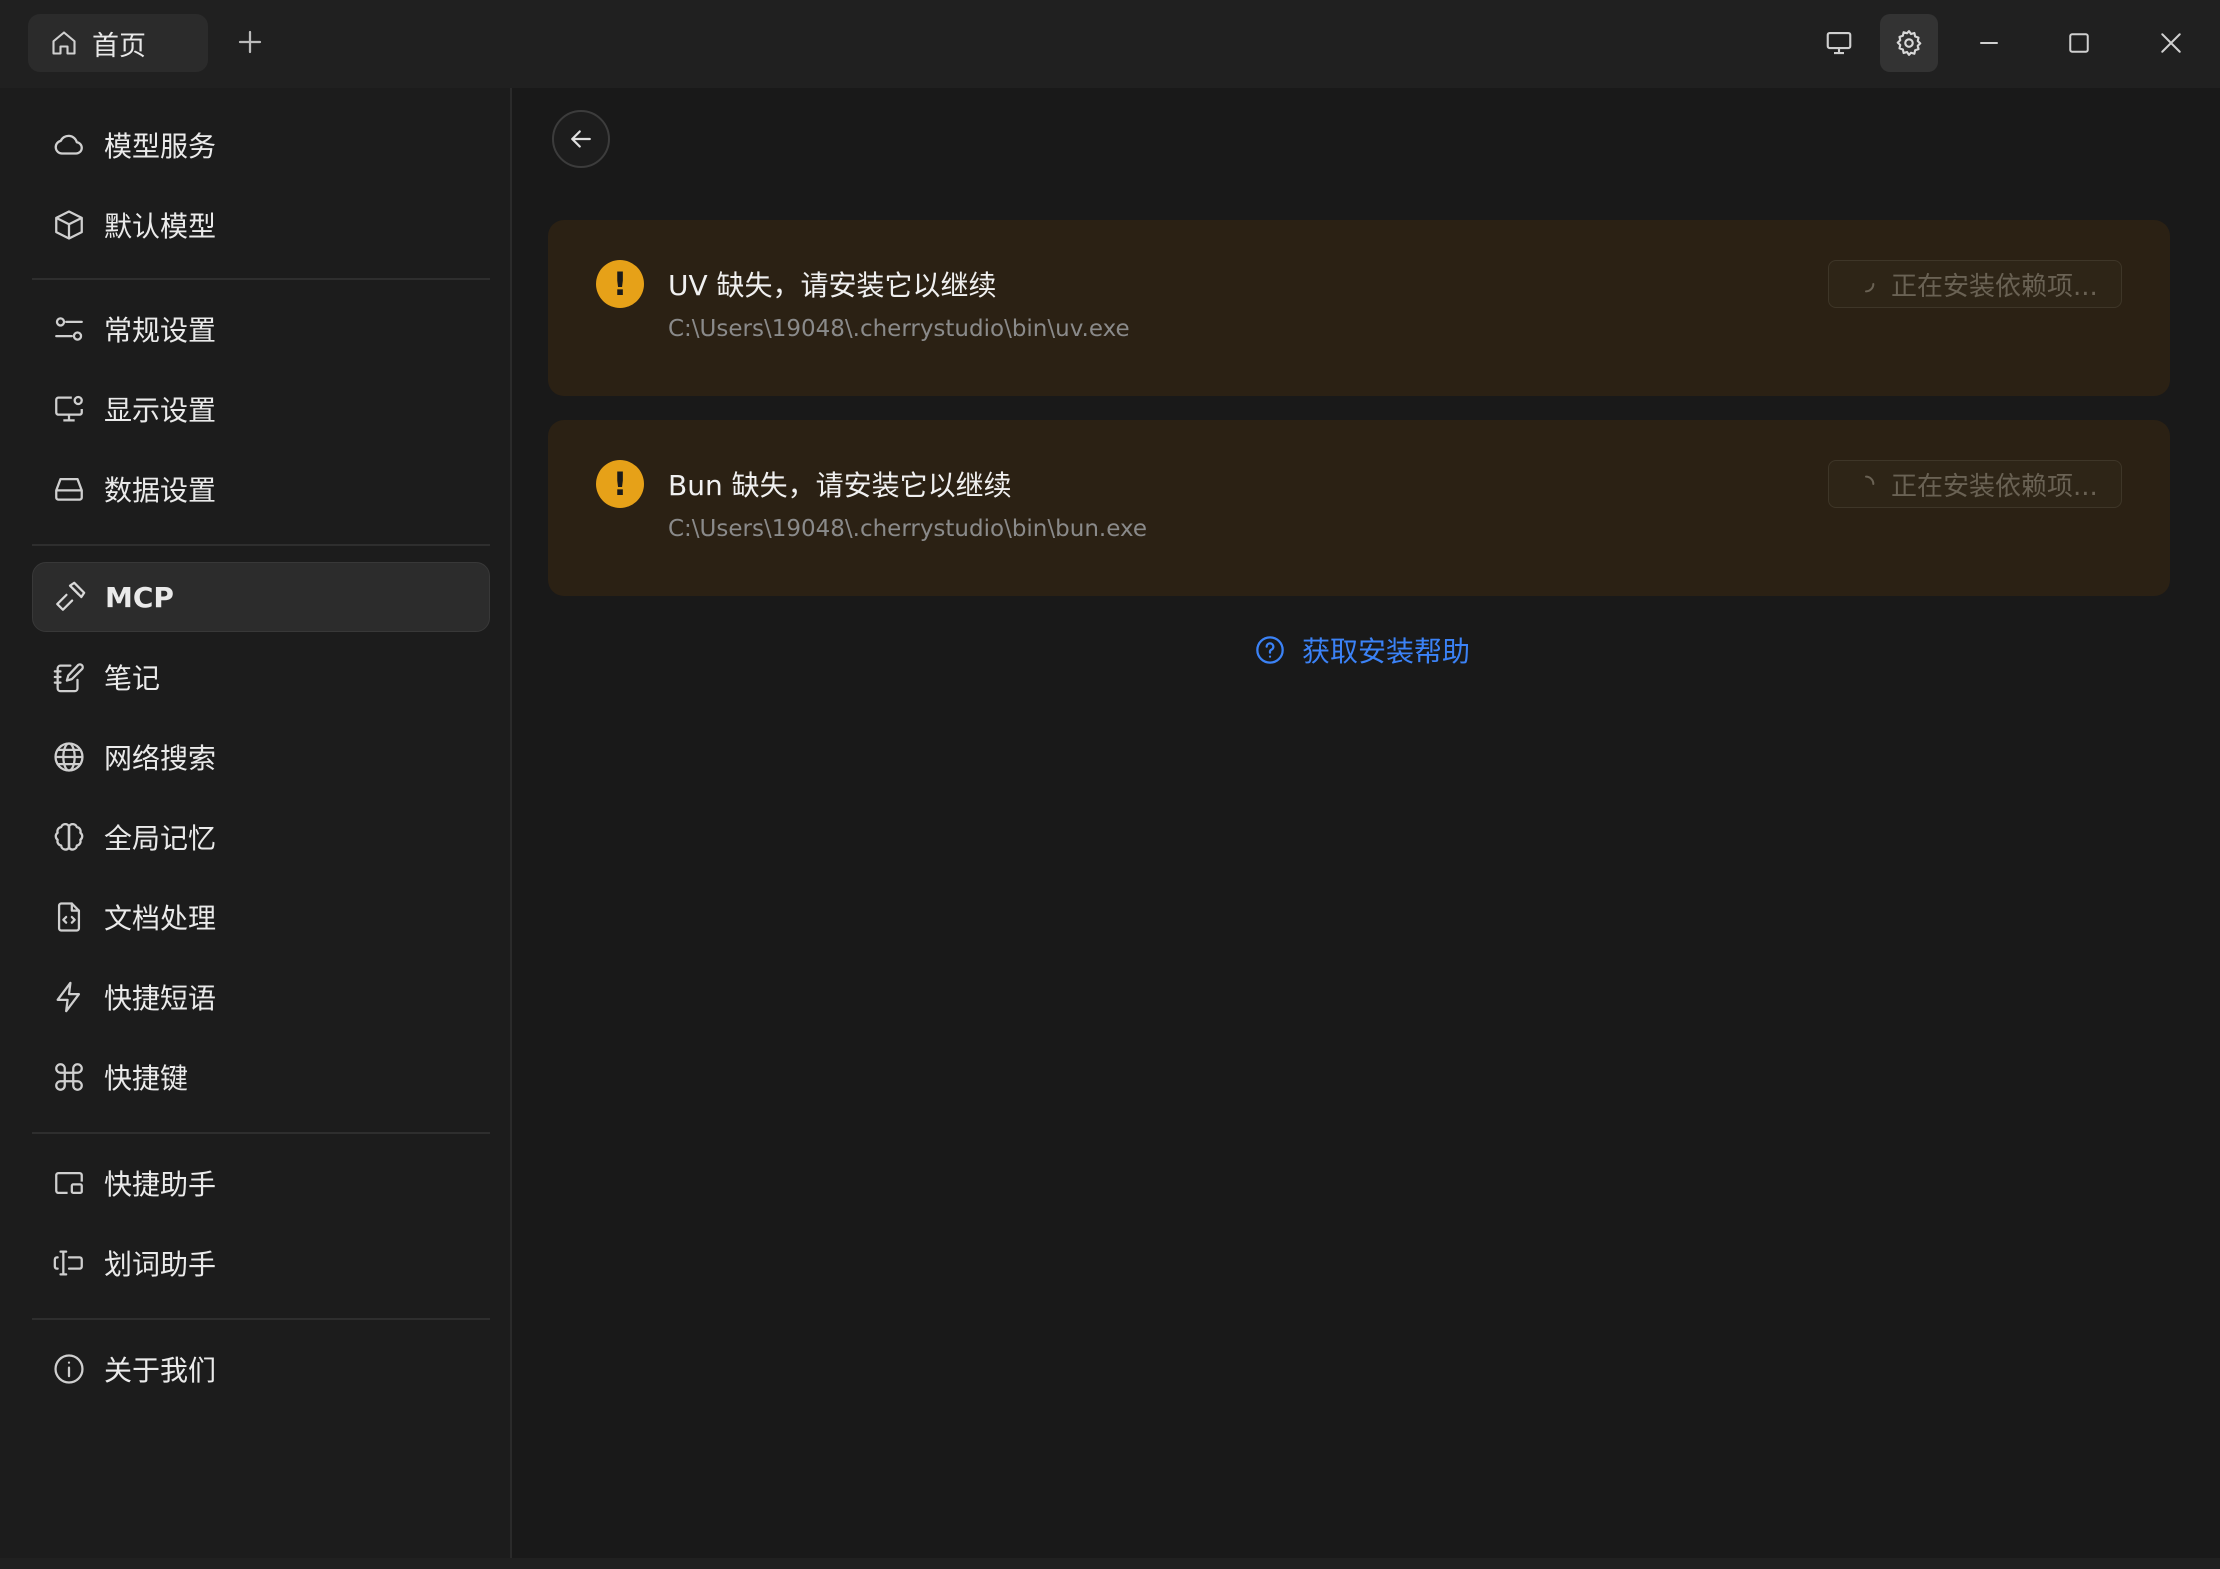 This screenshot has height=1569, width=2220. Describe the element at coordinates (160, 490) in the screenshot. I see `sidebar-item-label: 数据设置` at that location.